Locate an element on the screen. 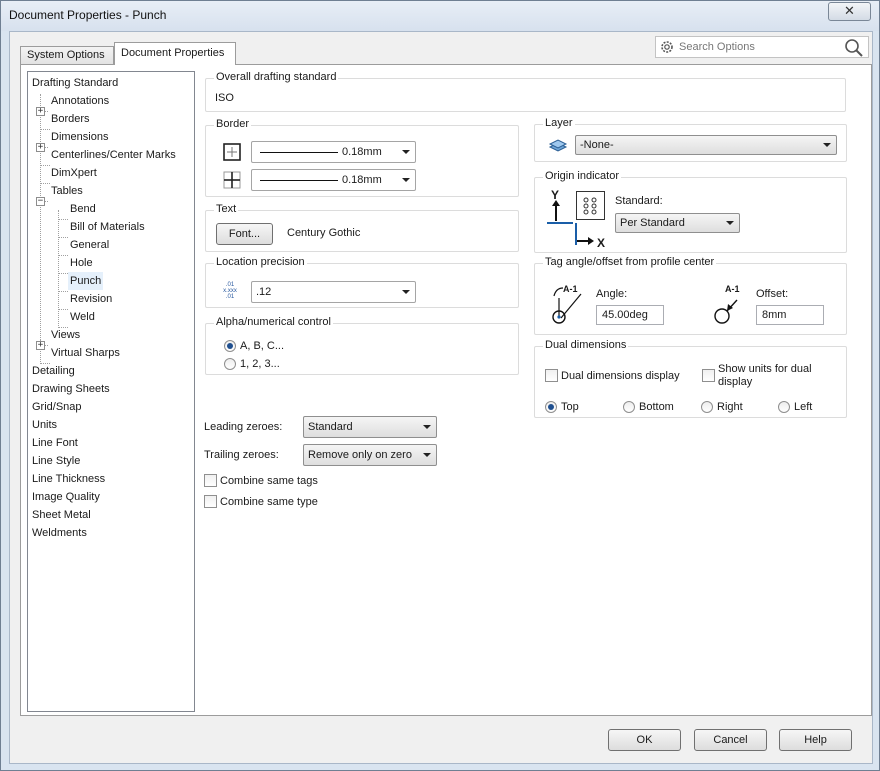  tree-item-line-thickness: Line Thickness is located at coordinates (68, 479).